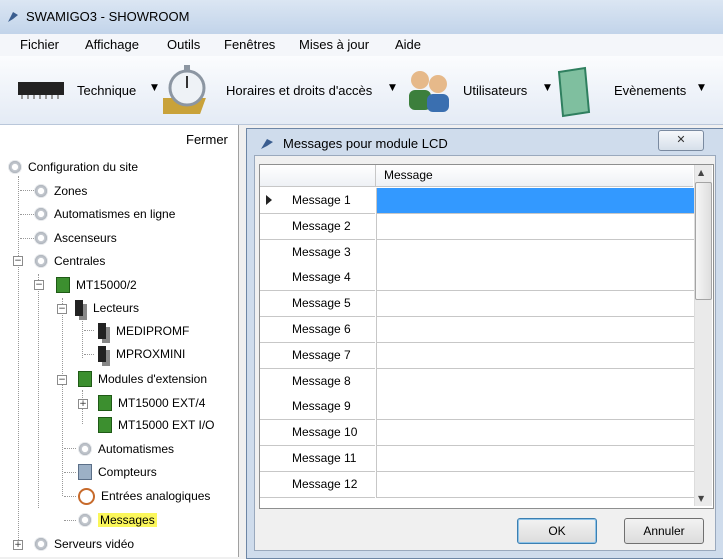 The width and height of the screenshot is (723, 559). I want to click on tree-item-mt15000-2: MT15000/2, so click(96, 285).